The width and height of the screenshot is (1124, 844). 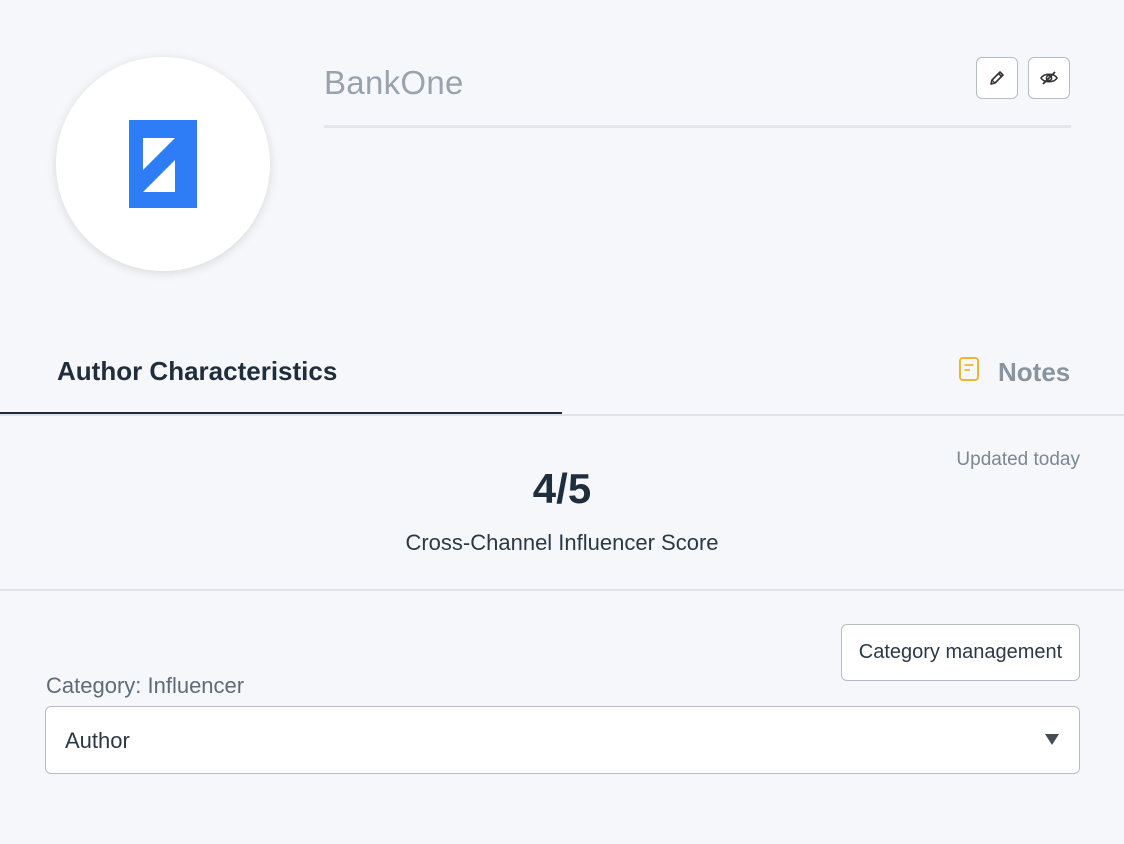 I want to click on tab-author-characteristics-label: Author Characteristics, so click(x=197, y=371).